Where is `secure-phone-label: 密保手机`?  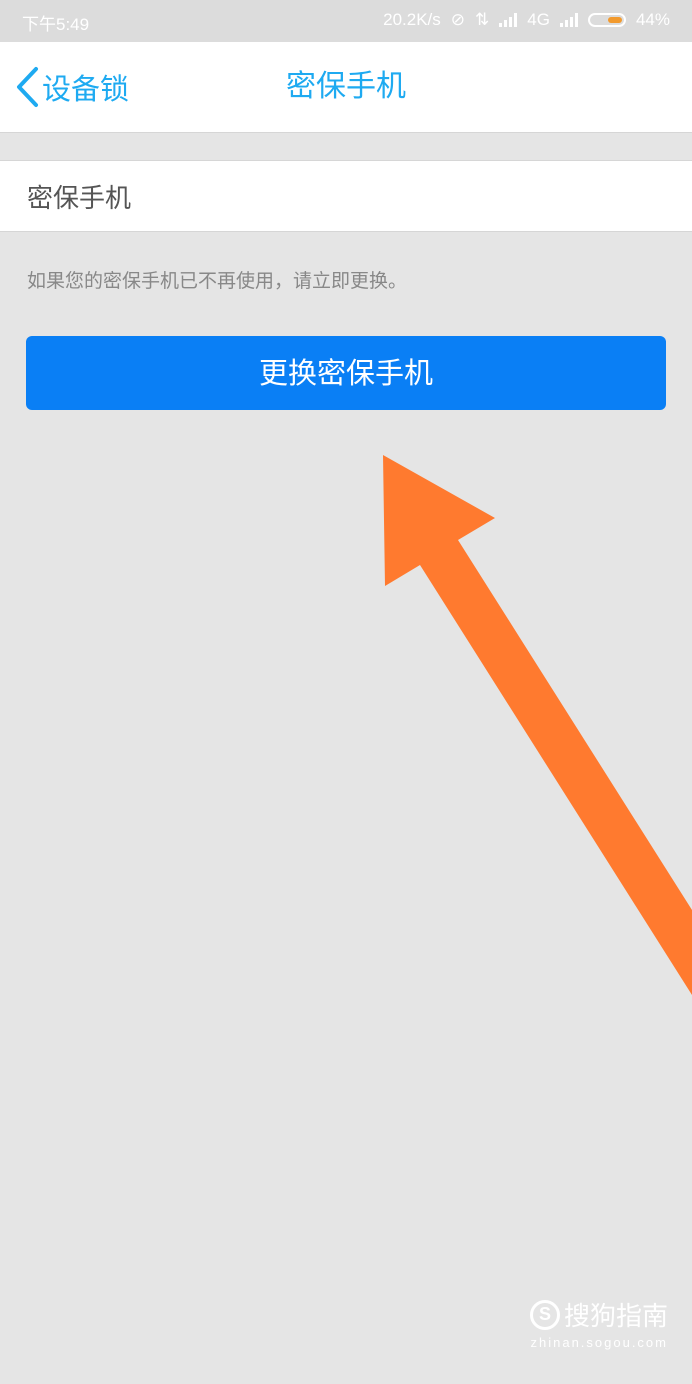 secure-phone-label: 密保手机 is located at coordinates (79, 199).